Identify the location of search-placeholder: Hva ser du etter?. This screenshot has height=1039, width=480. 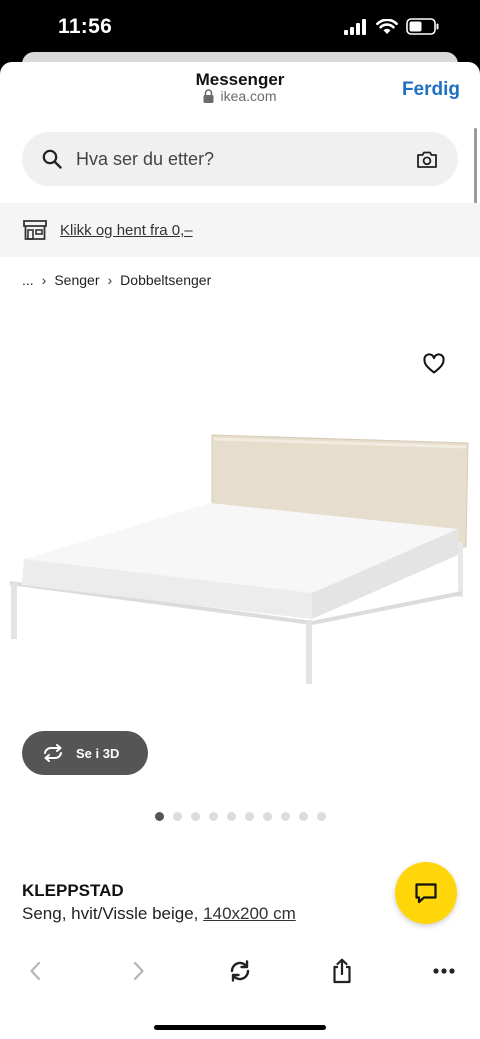
(145, 158).